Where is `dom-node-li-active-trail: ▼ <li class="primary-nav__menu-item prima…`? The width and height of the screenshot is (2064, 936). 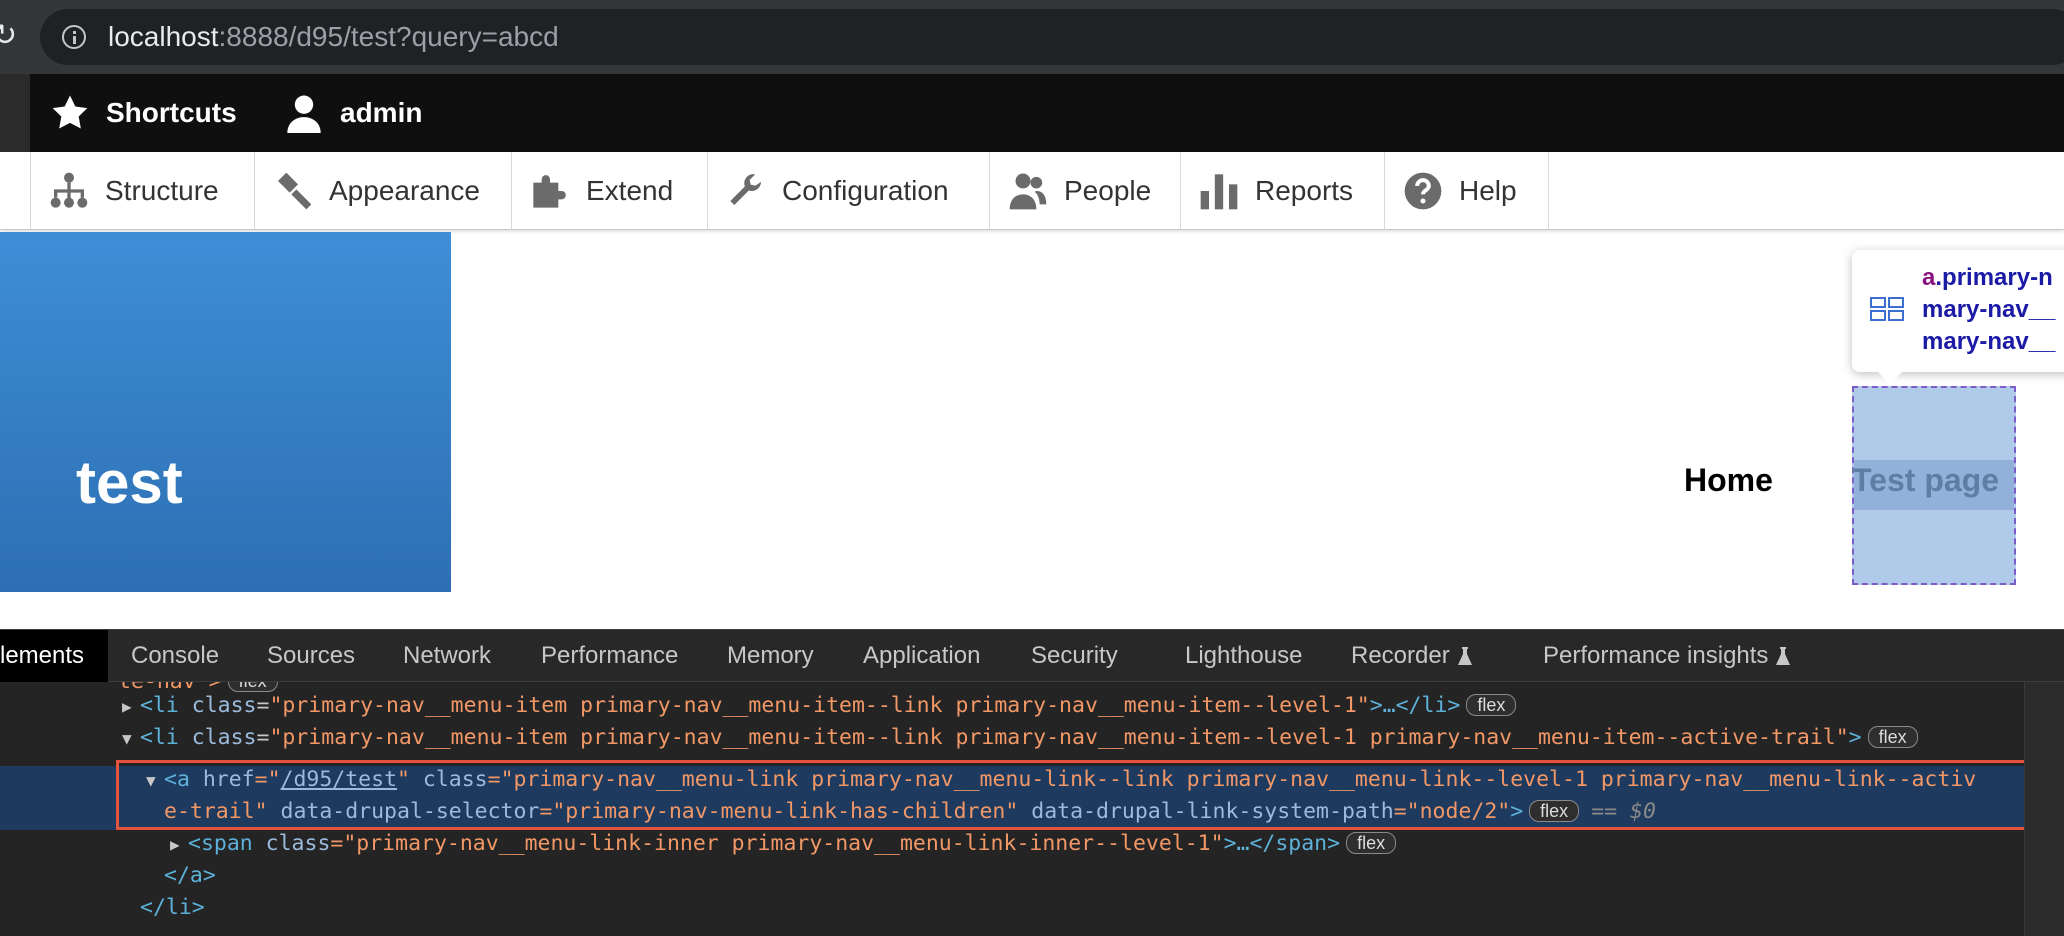
dom-node-li-active-trail: ▼ <li class="primary-nav__menu-item prima… is located at coordinates (1020, 738).